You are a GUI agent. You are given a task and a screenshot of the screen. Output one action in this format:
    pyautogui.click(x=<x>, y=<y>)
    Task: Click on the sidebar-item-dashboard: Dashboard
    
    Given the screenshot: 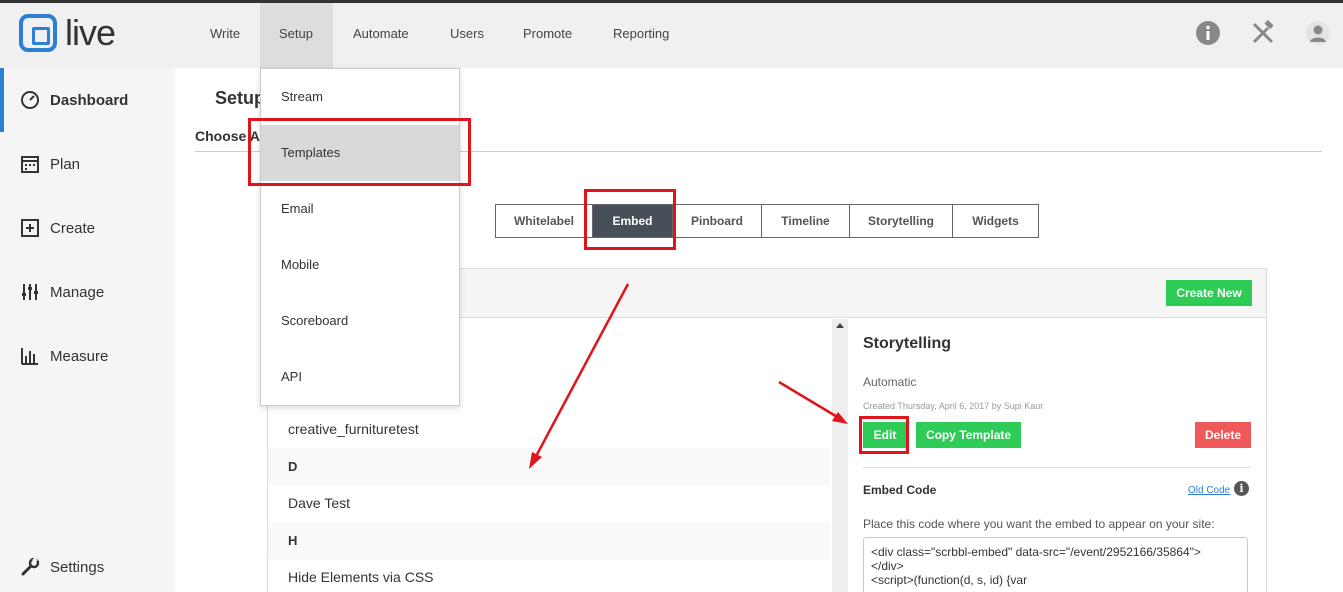 What is the action you would take?
    pyautogui.click(x=87, y=100)
    